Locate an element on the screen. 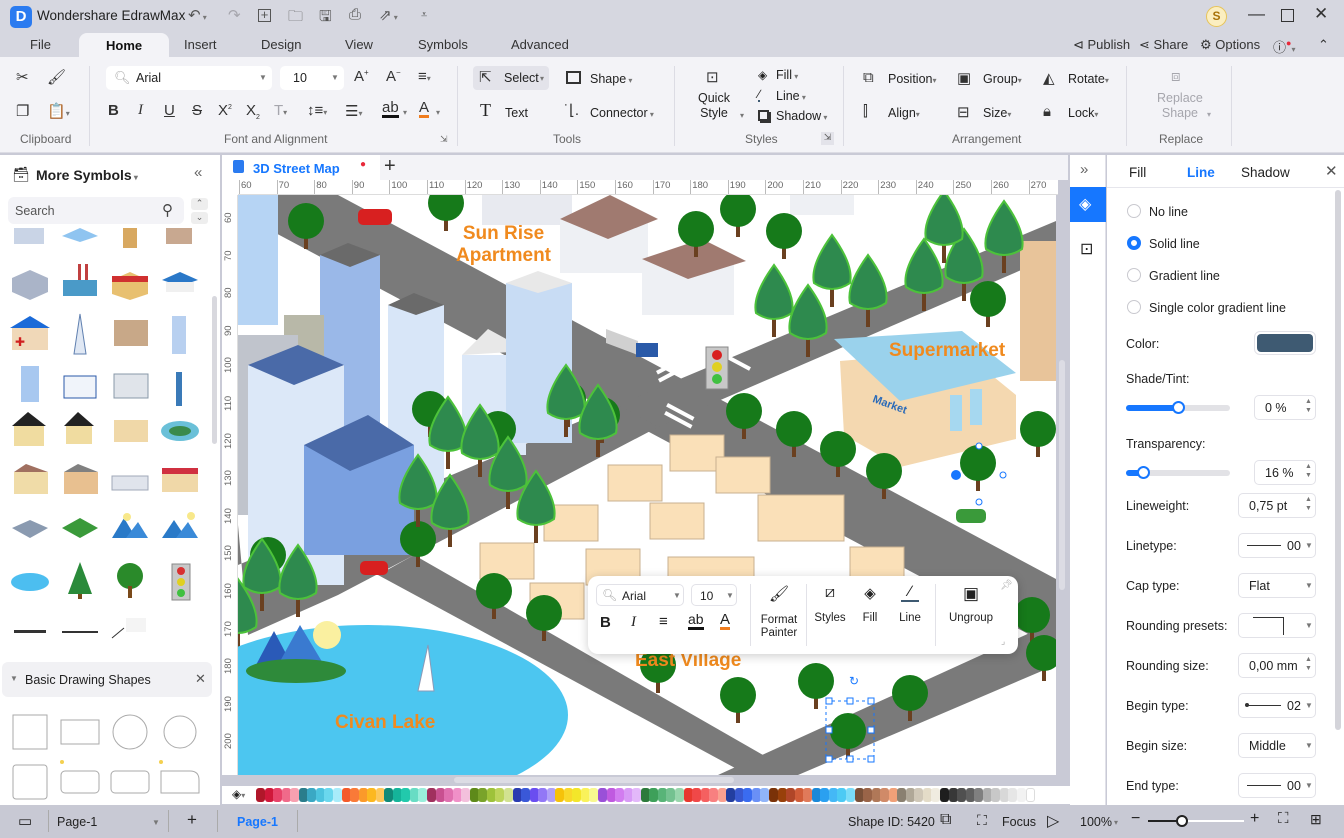  open-folder-icon: 🗀 is located at coordinates (295, 18).